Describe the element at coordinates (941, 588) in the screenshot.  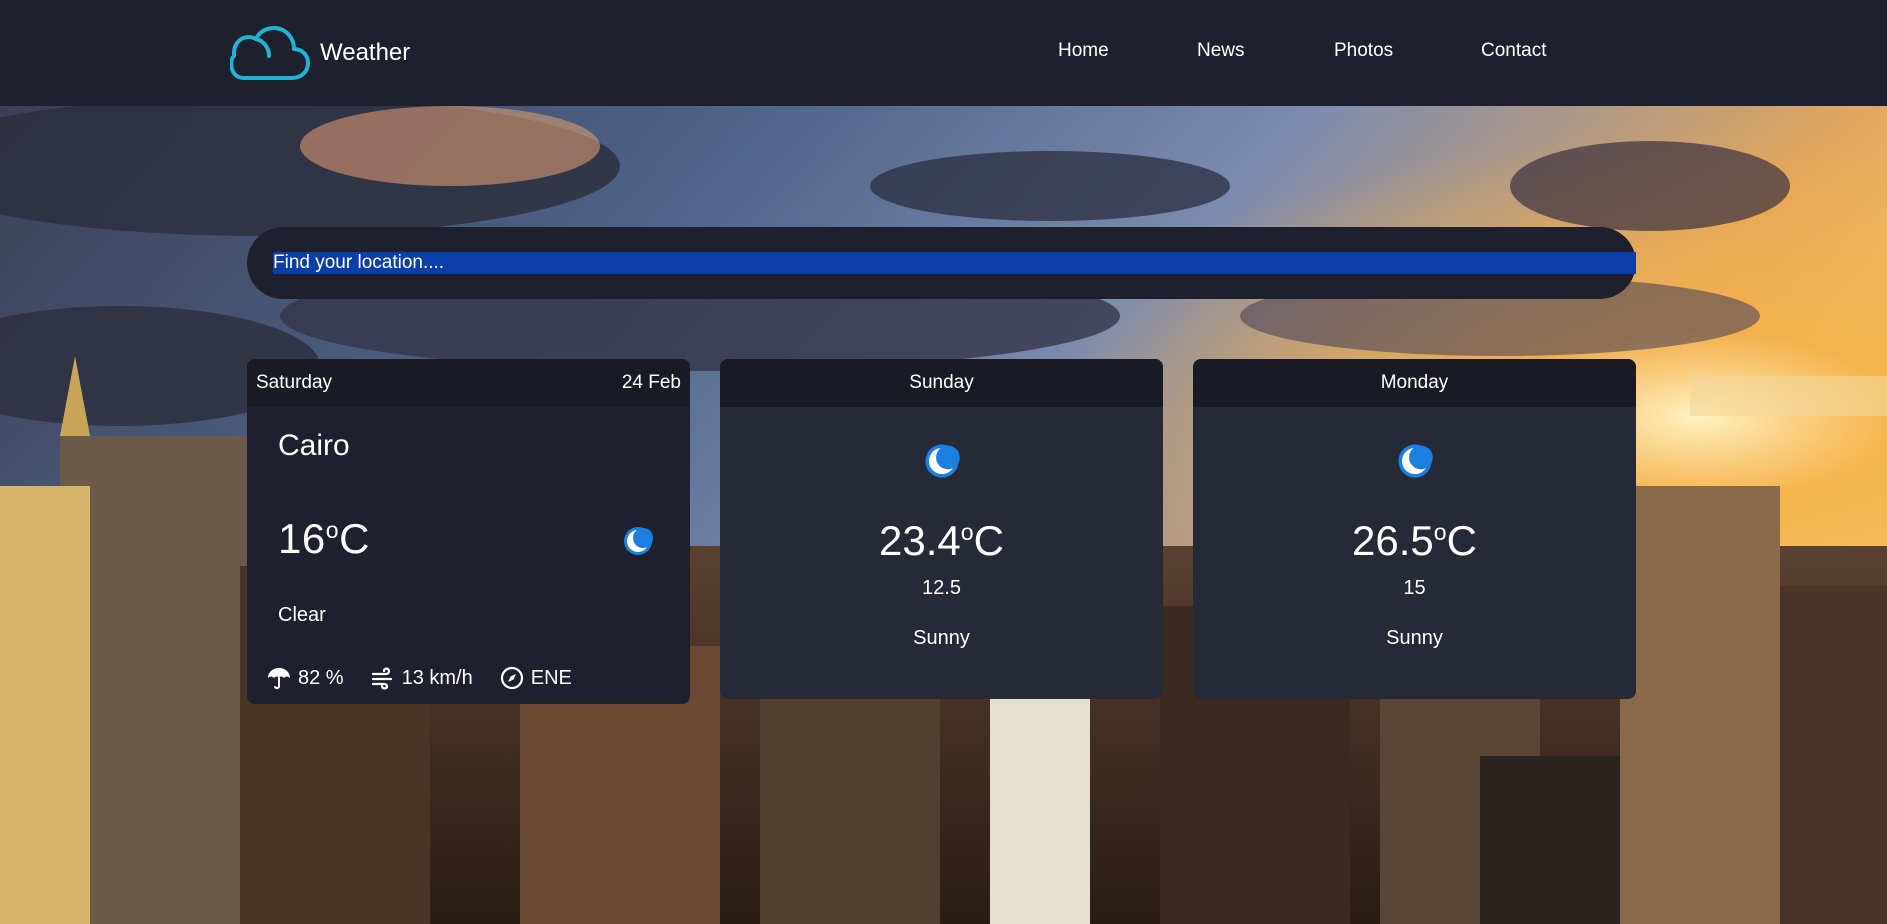
I see `forecast-min-temp: 12.5` at that location.